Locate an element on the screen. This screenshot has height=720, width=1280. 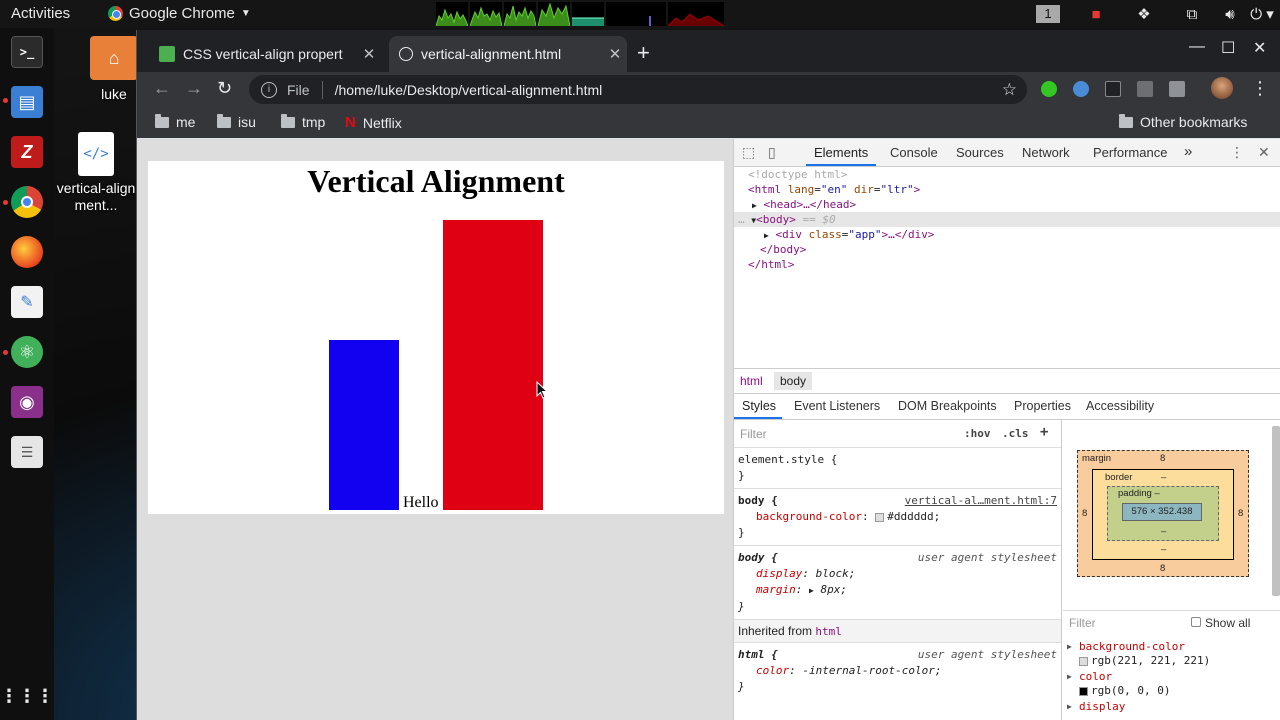
profile-avatar is located at coordinates (1222, 88).